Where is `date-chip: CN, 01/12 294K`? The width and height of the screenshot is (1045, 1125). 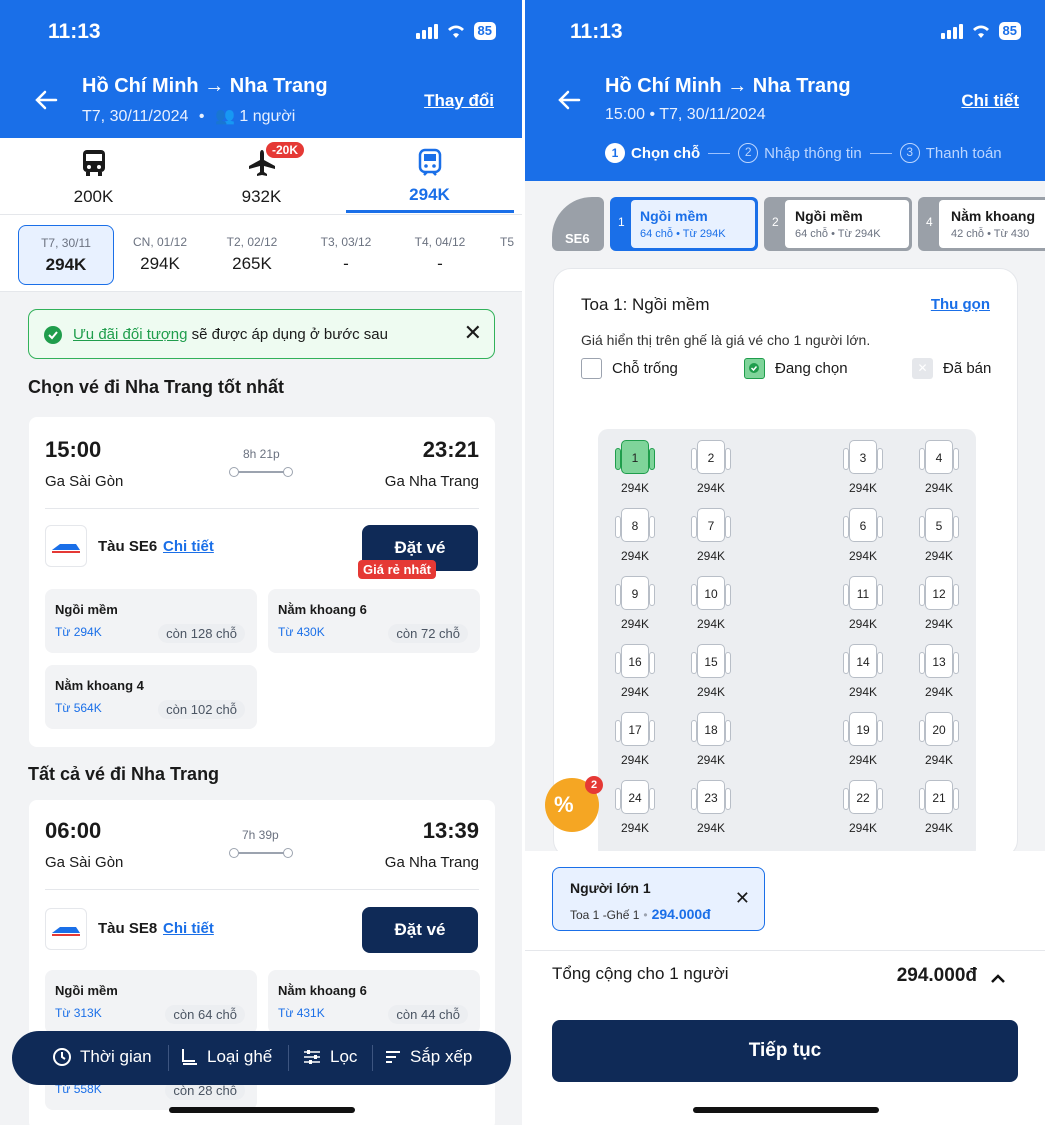
date-chip: CN, 01/12 294K is located at coordinates (160, 254).